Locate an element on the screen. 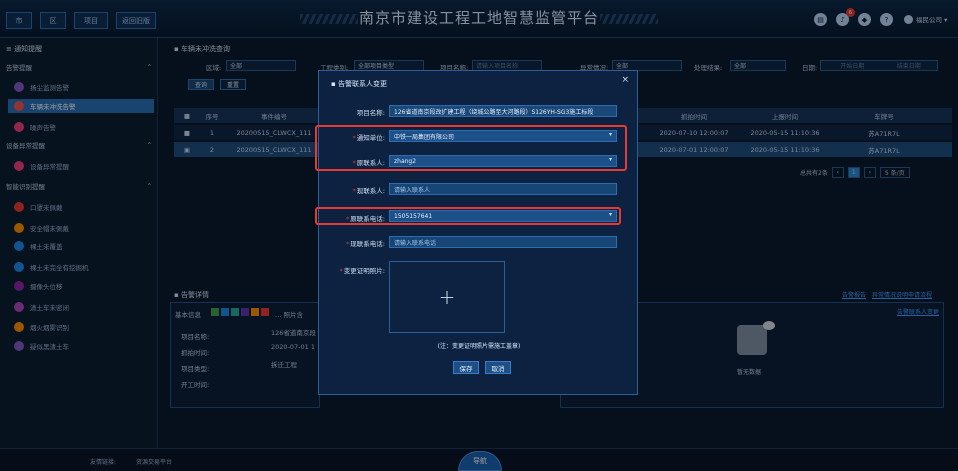 Image resolution: width=958 pixels, height=471 pixels. new-phone-input: 请输入联系电话 is located at coordinates (503, 242).